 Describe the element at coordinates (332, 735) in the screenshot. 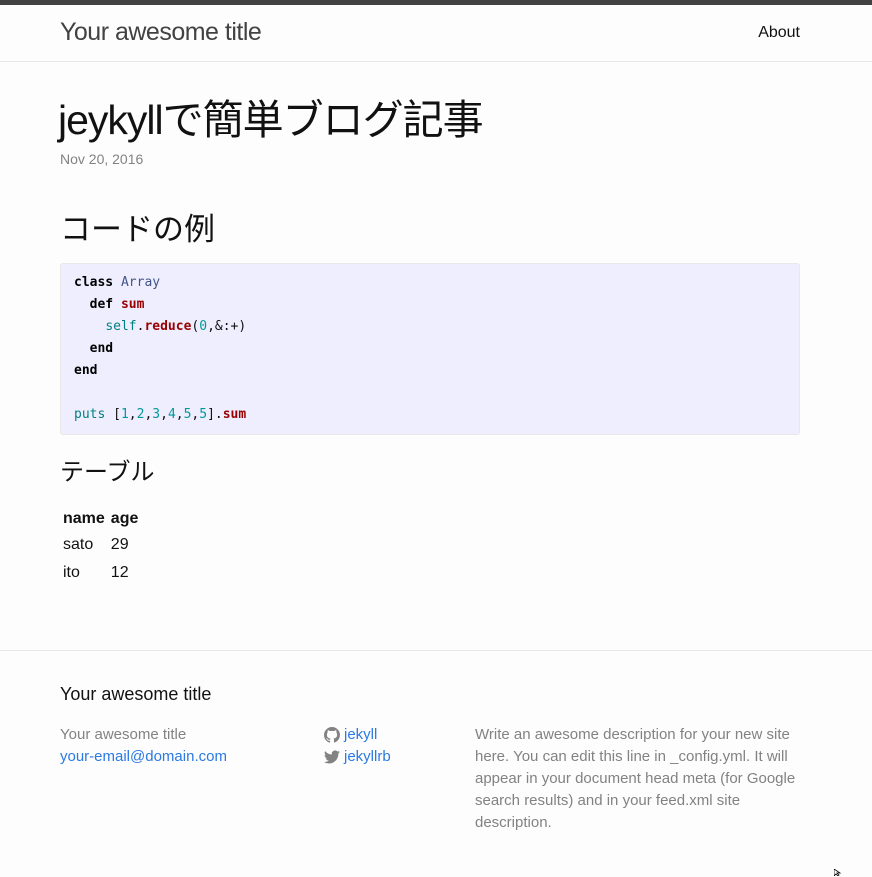

I see `github-icon` at that location.